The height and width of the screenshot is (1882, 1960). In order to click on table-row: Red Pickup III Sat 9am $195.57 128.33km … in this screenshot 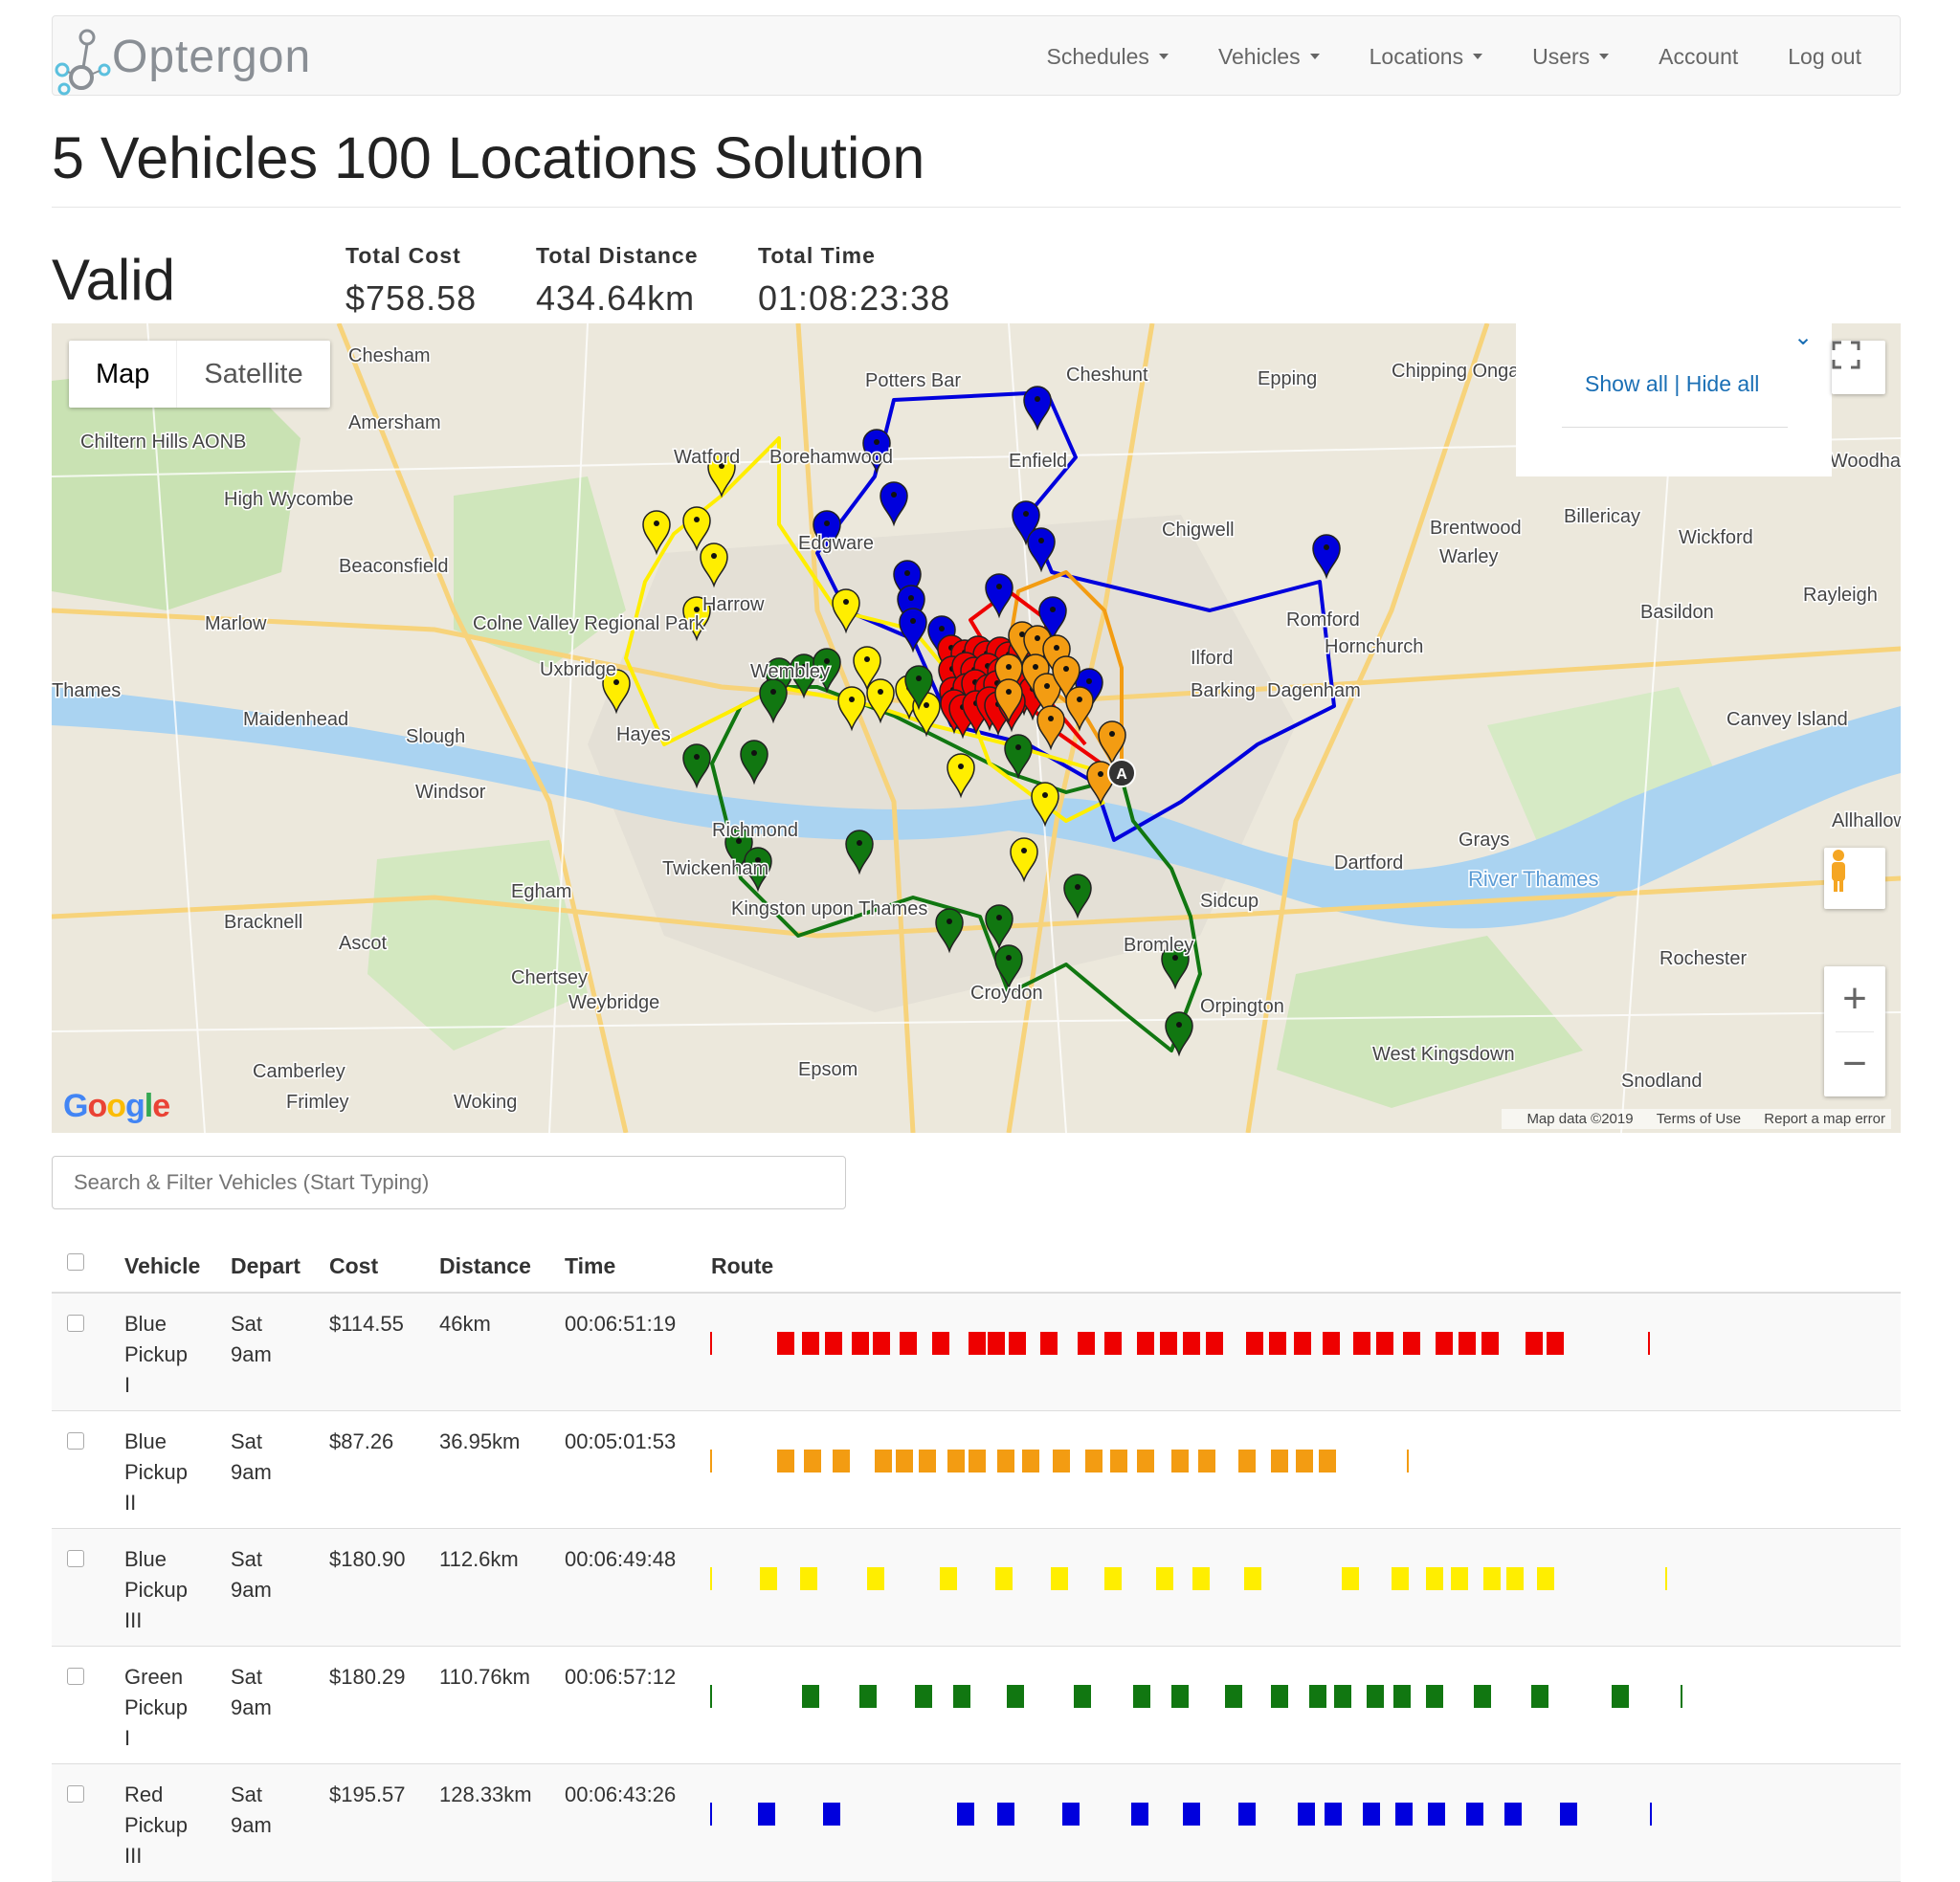, I will do `click(977, 1823)`.